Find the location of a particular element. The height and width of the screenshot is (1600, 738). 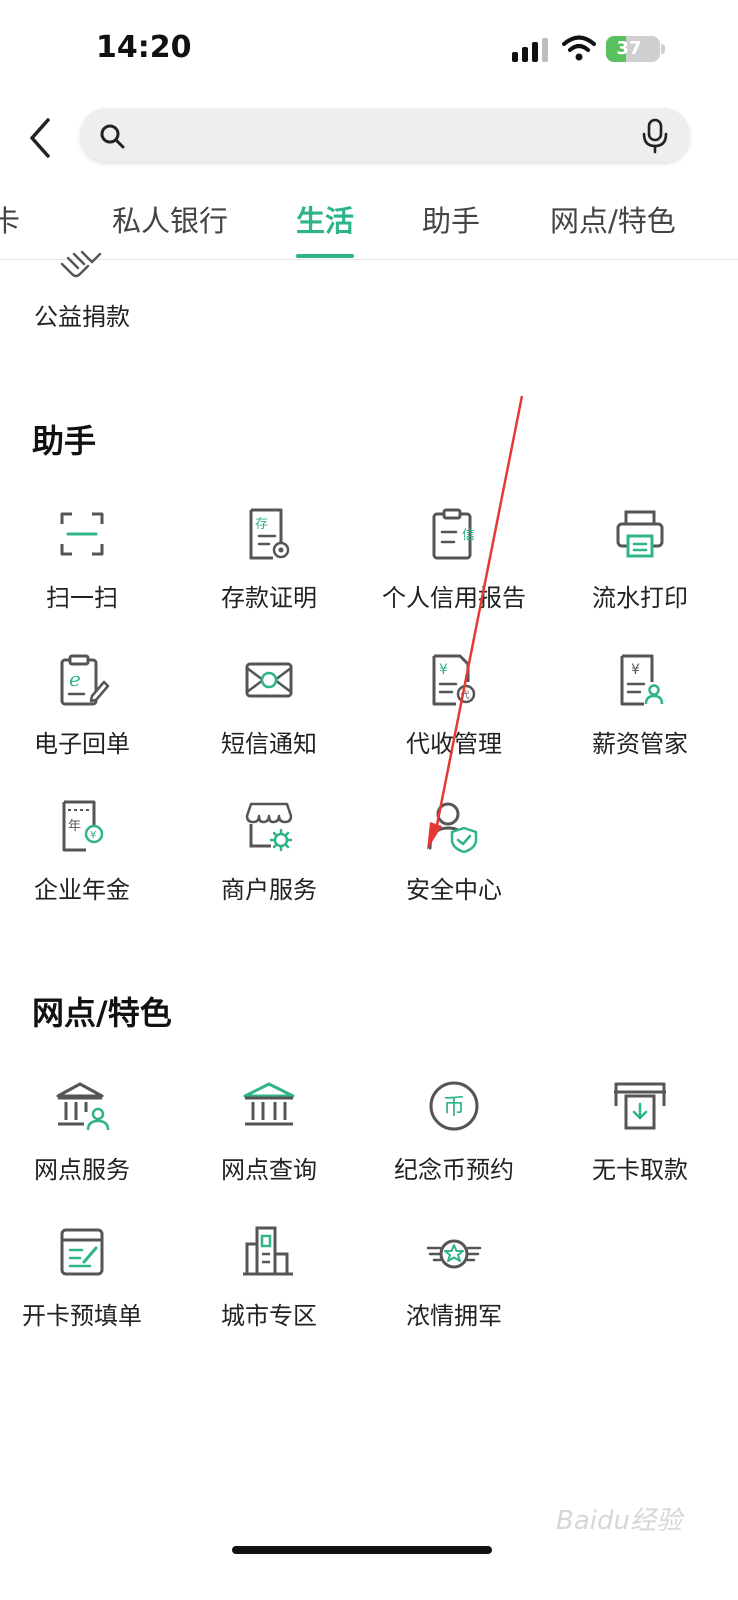

back-arrow-icon is located at coordinates (40, 138).